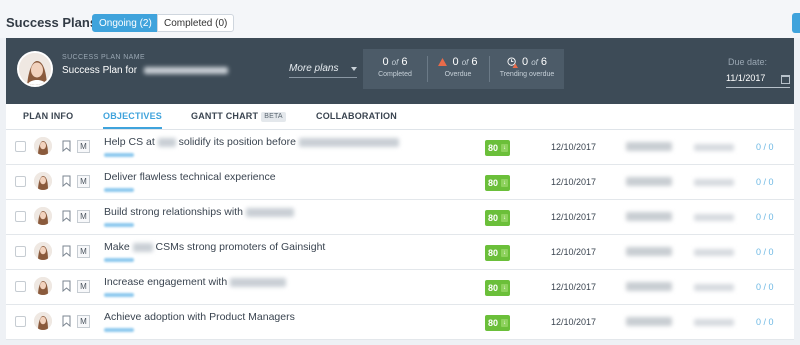  Describe the element at coordinates (314, 68) in the screenshot. I see `more-plans-label: More plans` at that location.